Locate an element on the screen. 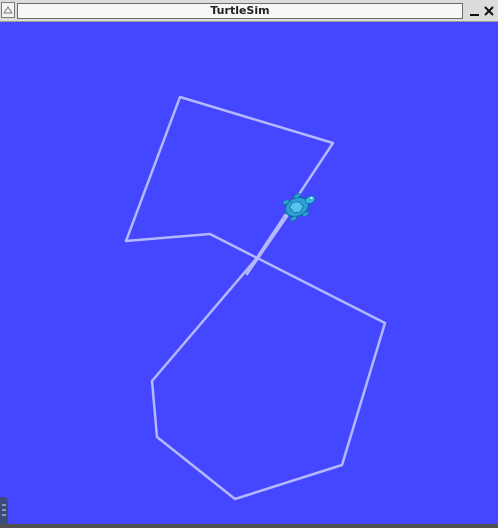  window-menu-icon is located at coordinates (8, 10).